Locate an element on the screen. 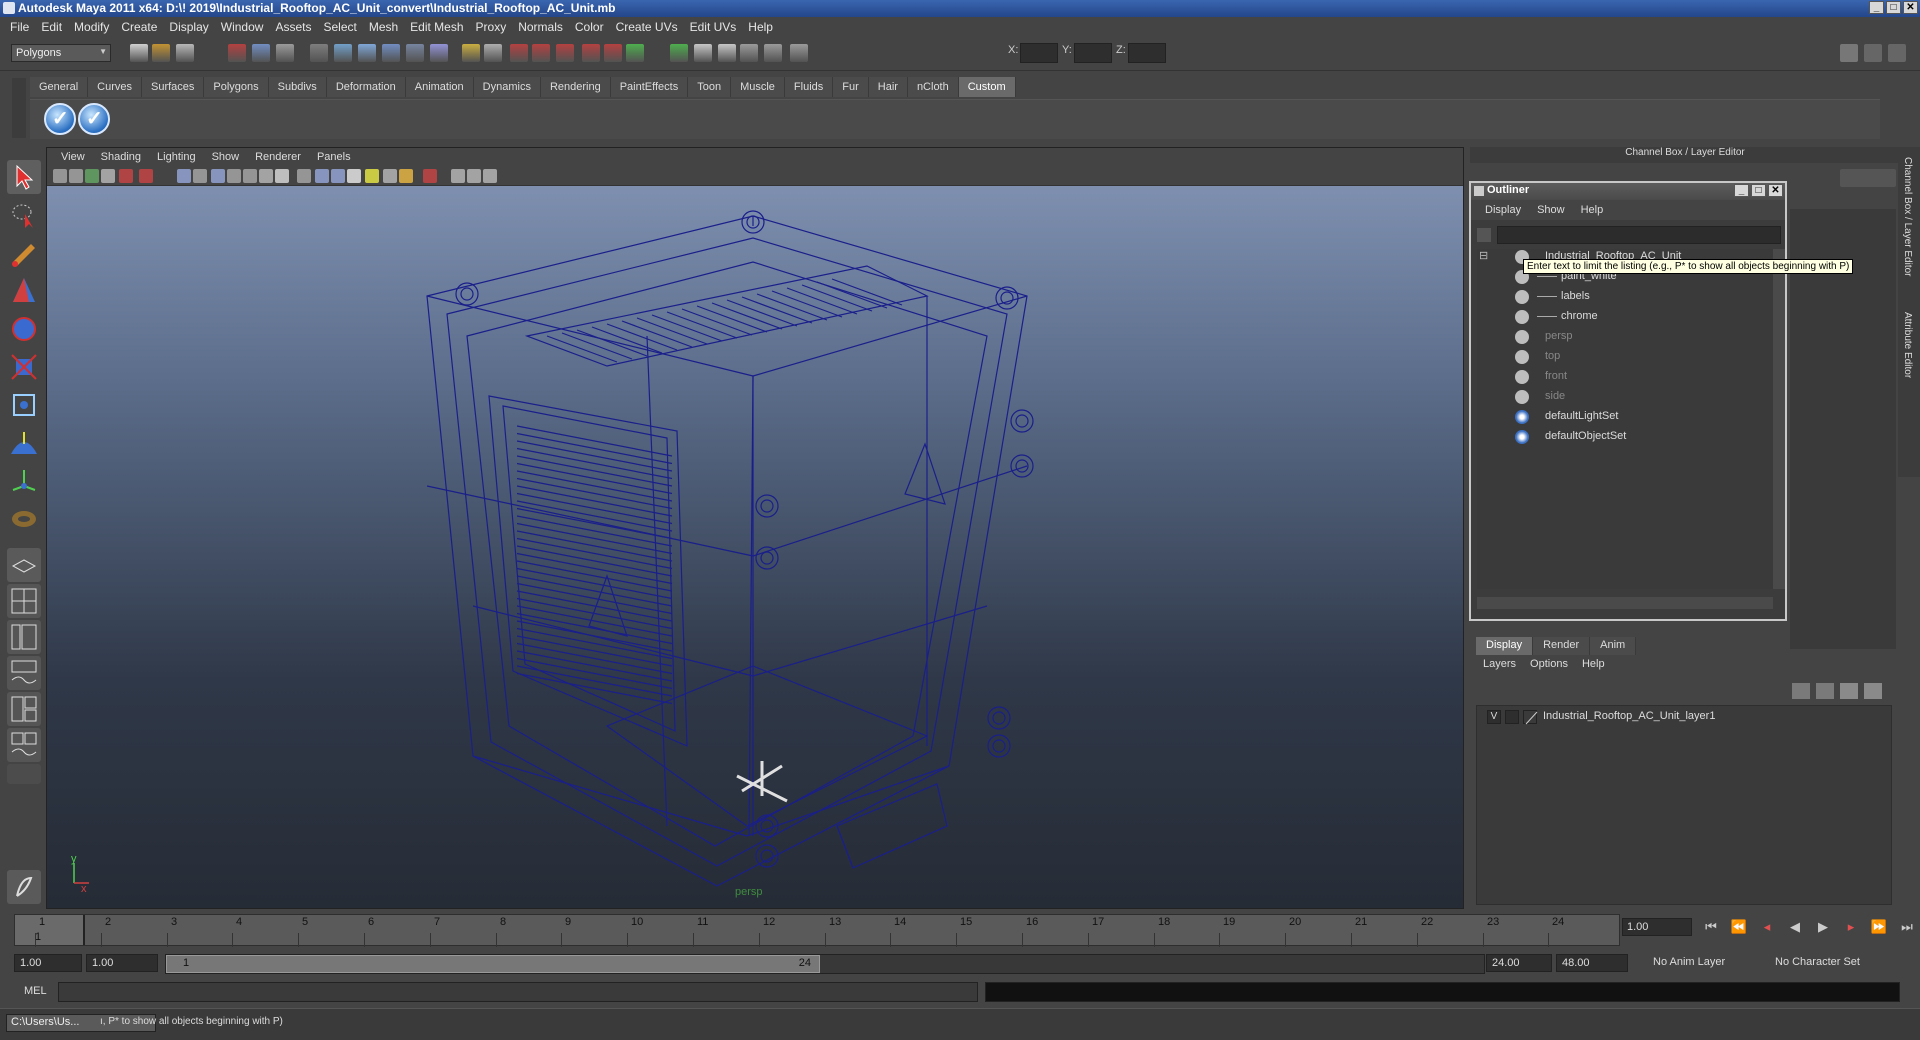  select-camera-icon is located at coordinates (60, 176).